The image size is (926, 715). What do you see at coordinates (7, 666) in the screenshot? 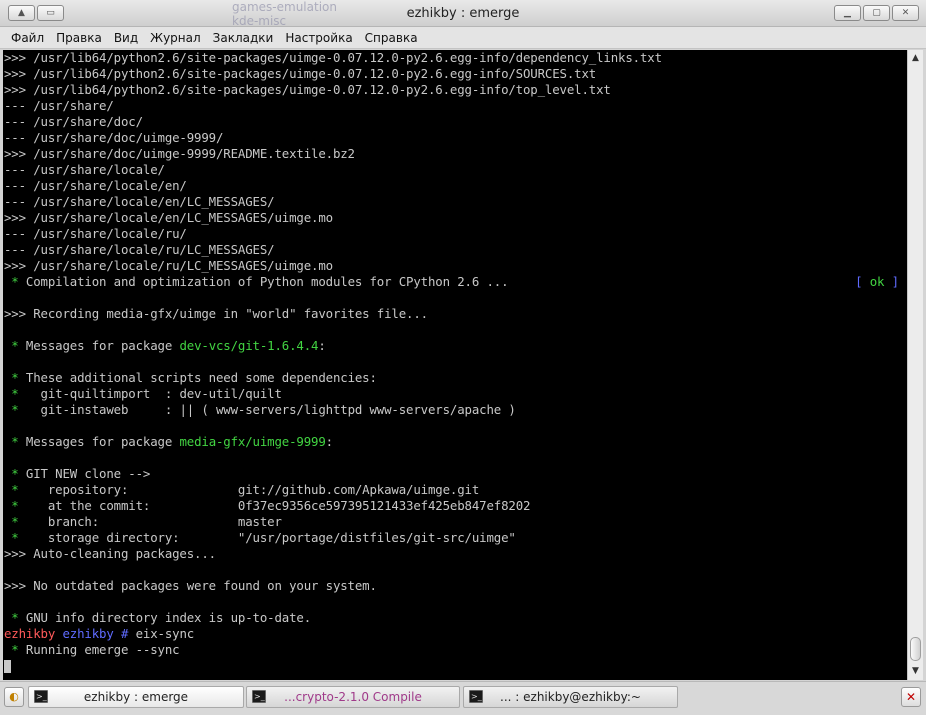
I see `text-cursor` at bounding box center [7, 666].